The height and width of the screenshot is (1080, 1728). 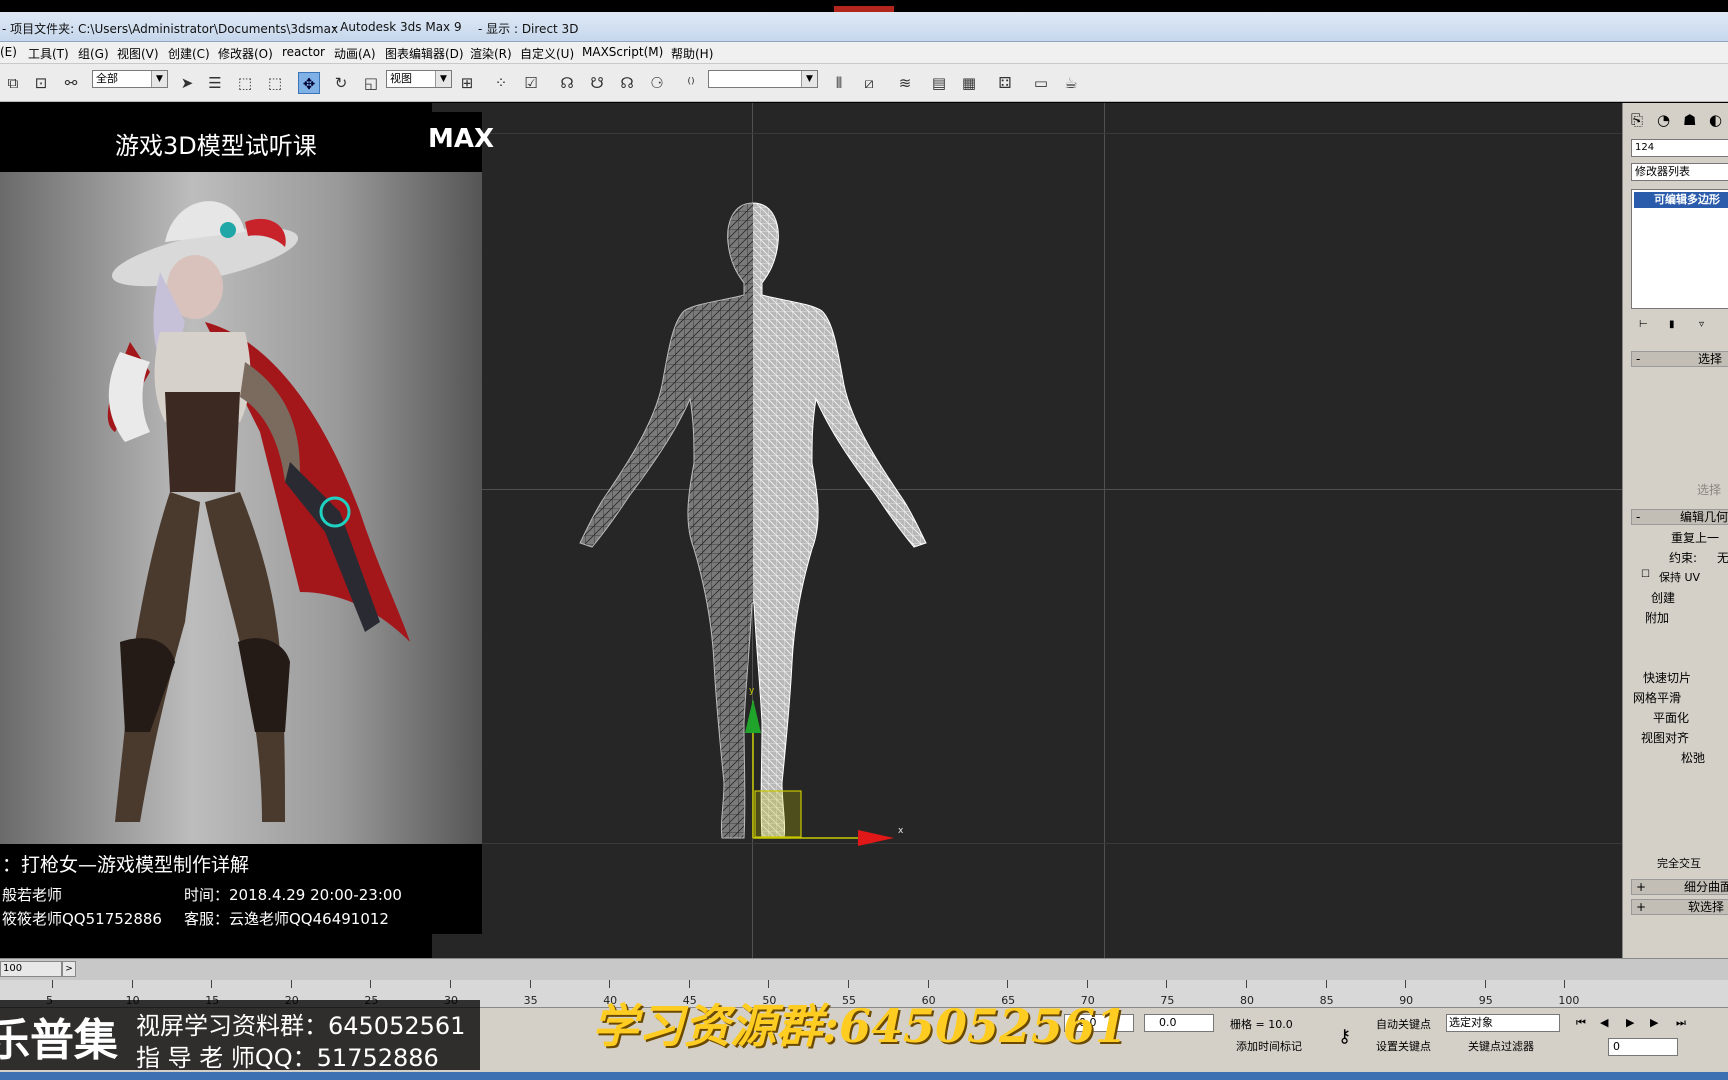 What do you see at coordinates (1681, 200) in the screenshot?
I see `stack-item-editable-poly: 可编辑多边形` at bounding box center [1681, 200].